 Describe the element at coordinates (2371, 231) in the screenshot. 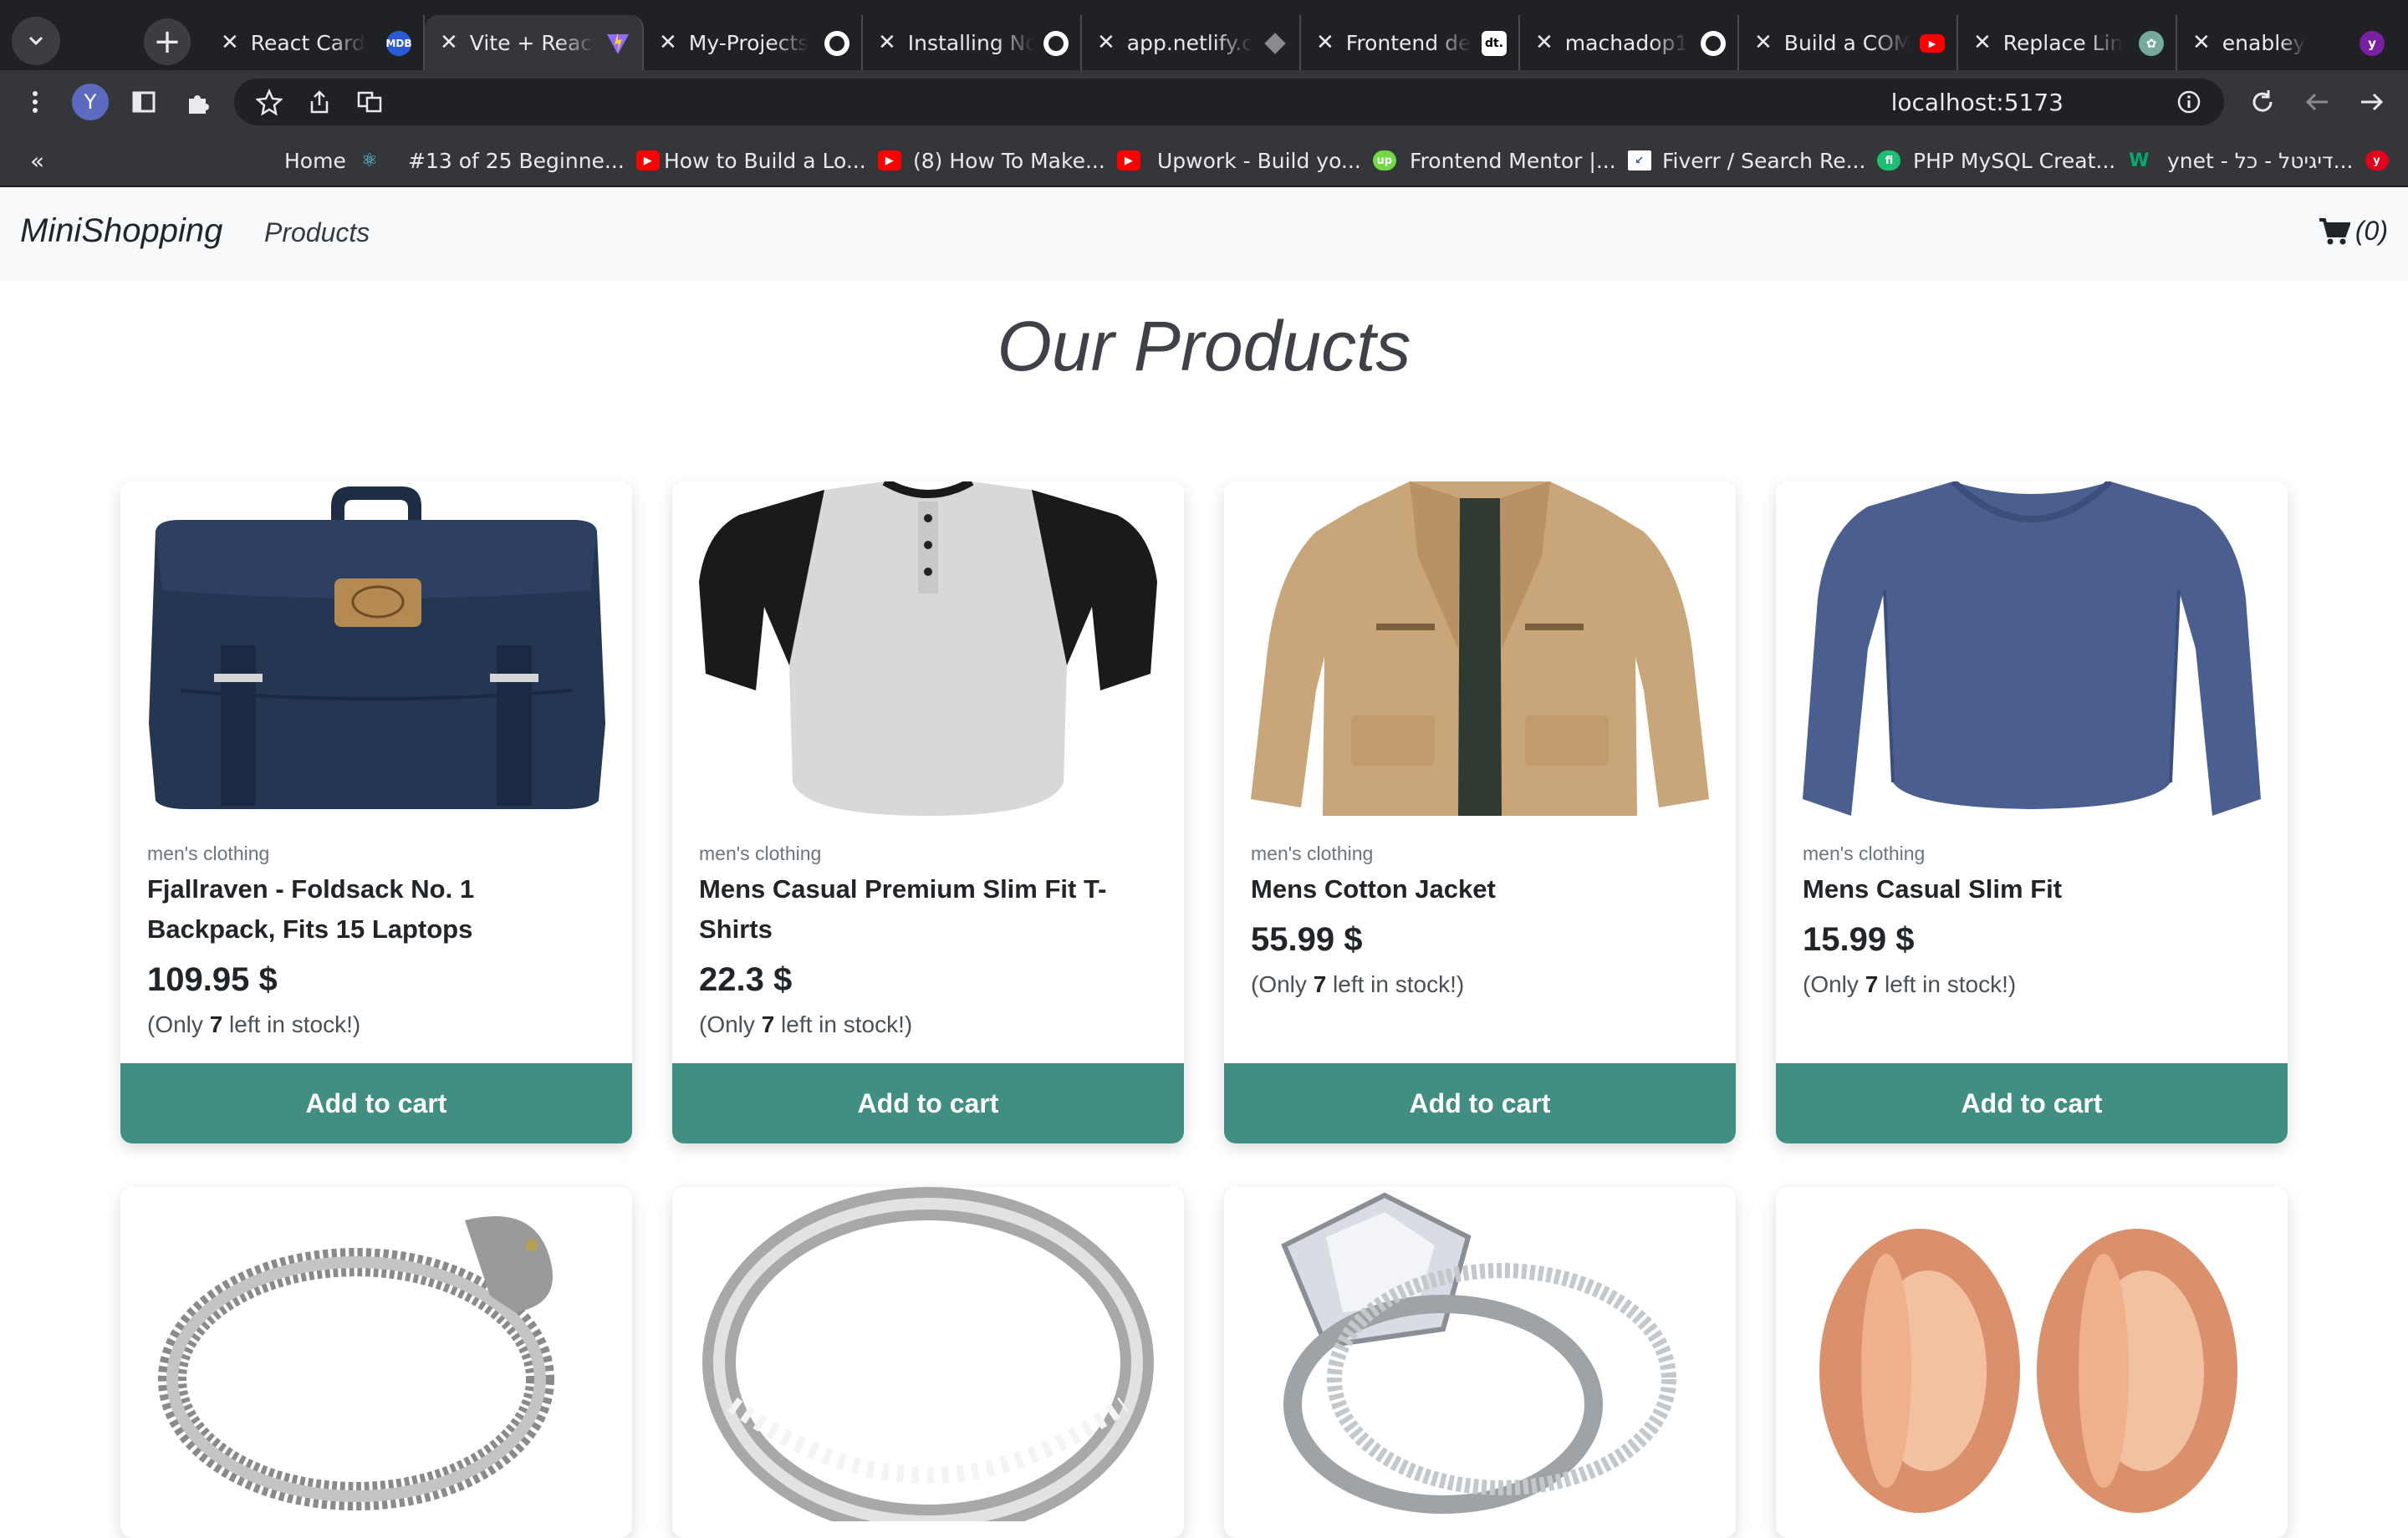

I see `cart-count: (0)` at that location.